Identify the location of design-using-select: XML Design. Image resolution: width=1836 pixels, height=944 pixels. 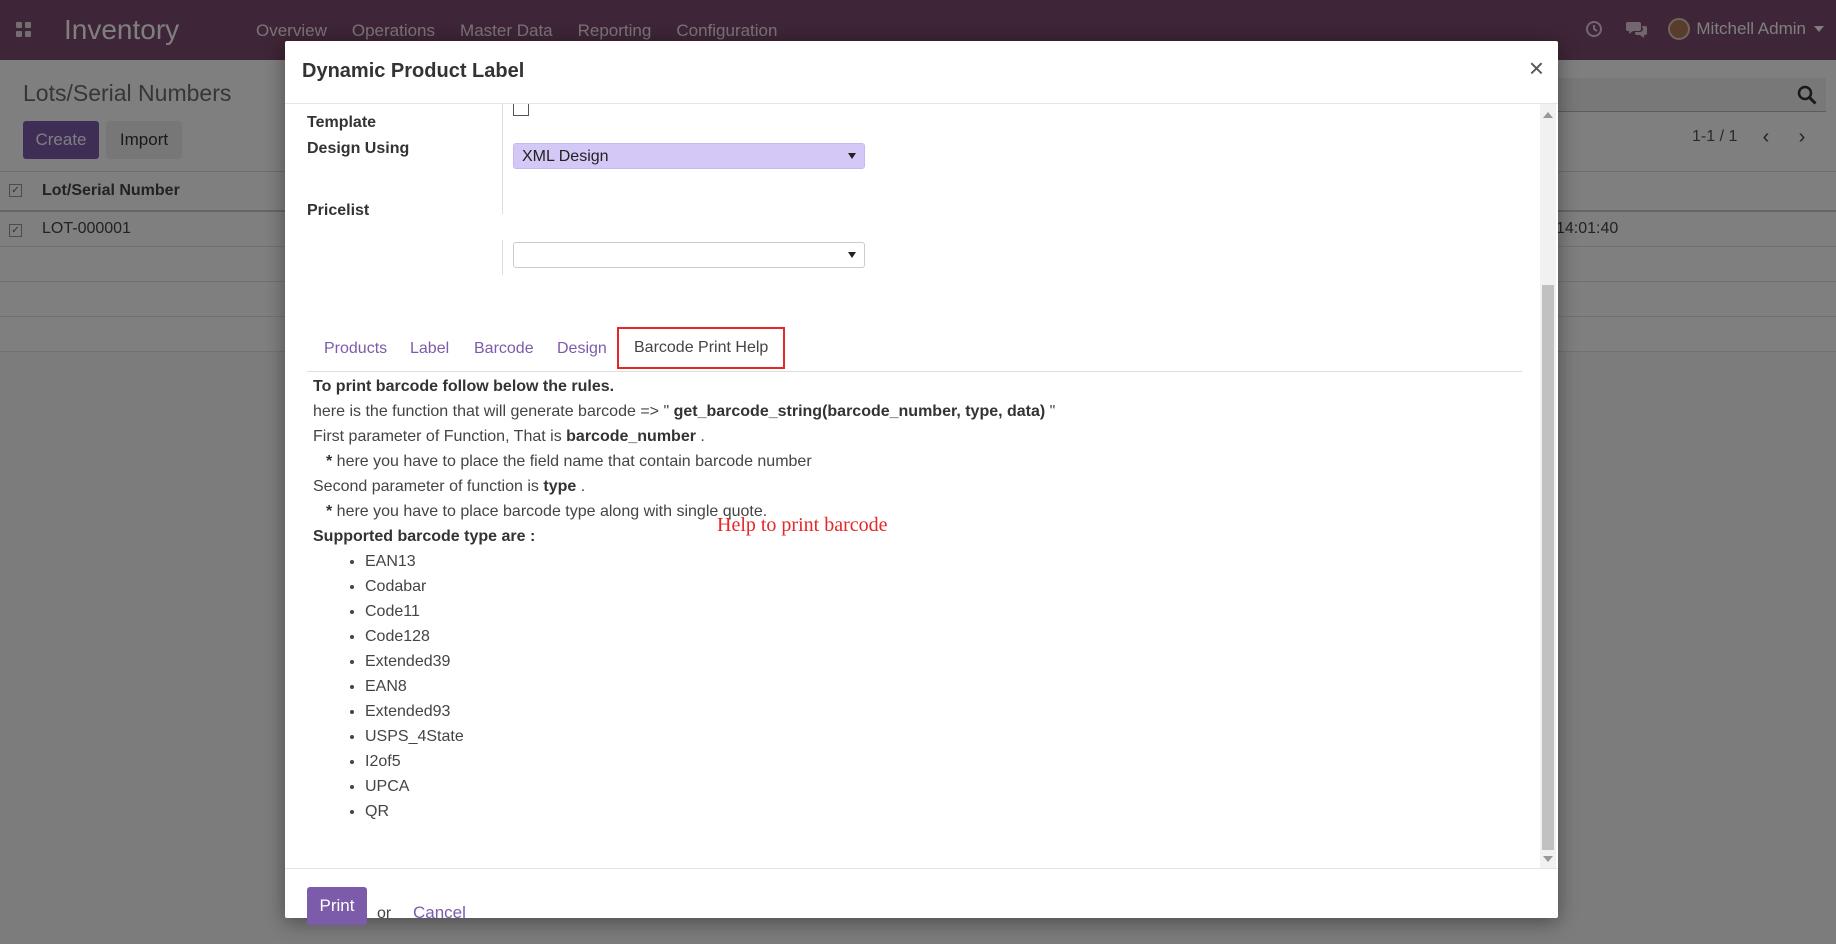
(689, 156).